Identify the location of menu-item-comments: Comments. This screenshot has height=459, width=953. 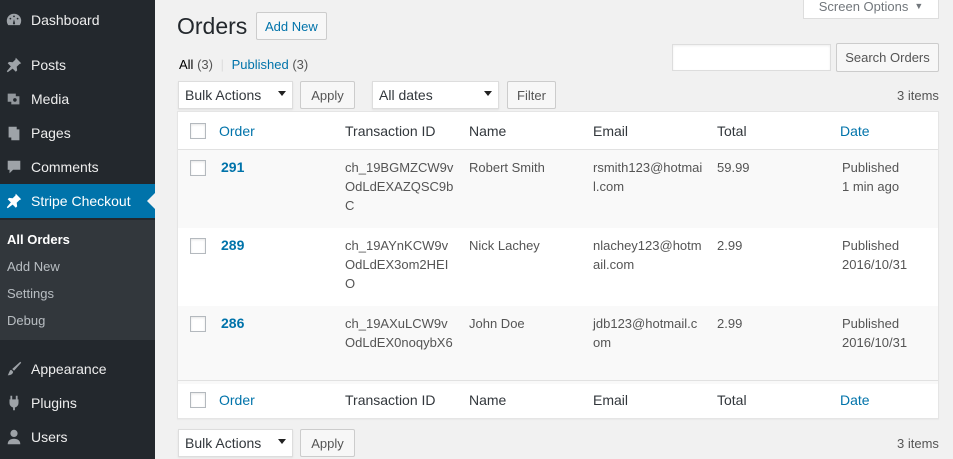
(77, 167).